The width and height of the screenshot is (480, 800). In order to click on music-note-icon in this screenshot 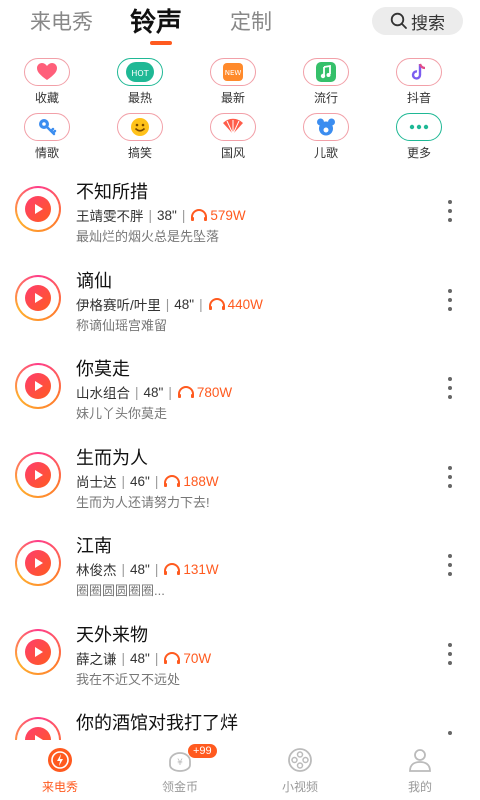, I will do `click(326, 72)`.